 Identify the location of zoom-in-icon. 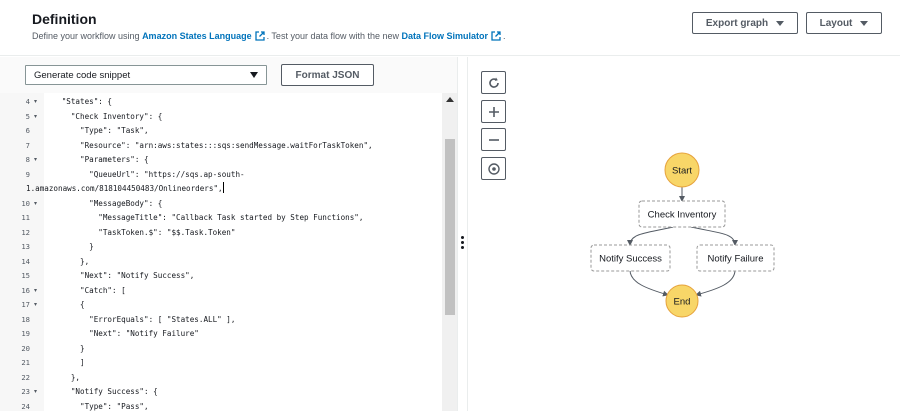
(493, 111).